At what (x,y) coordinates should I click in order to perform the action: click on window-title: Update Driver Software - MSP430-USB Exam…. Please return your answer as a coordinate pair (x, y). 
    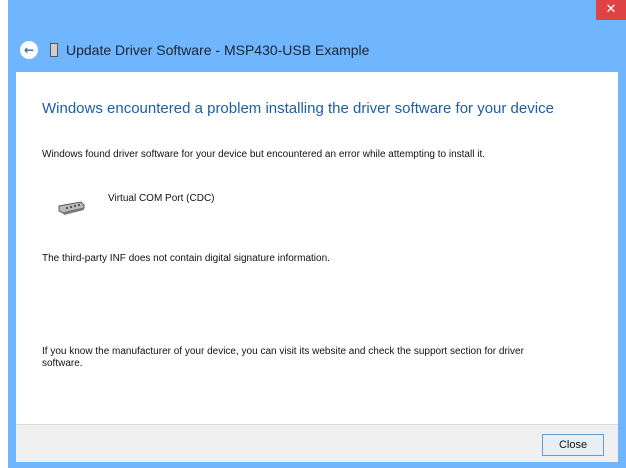
    Looking at the image, I should click on (218, 50).